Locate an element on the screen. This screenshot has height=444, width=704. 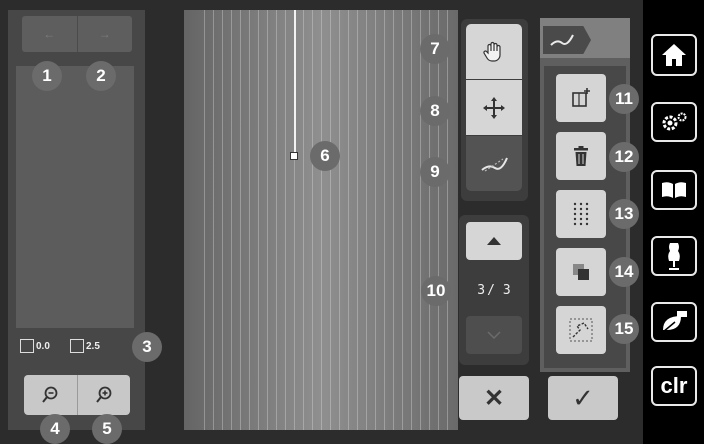
preview-area is located at coordinates (75, 197).